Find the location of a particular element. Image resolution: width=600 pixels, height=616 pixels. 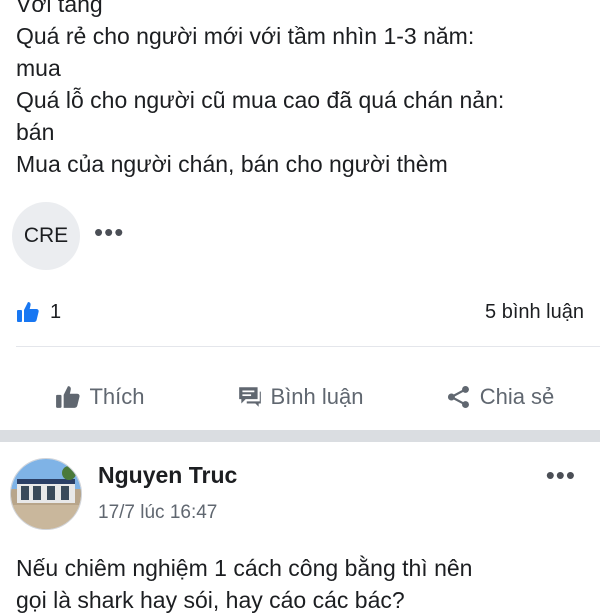

comment-button: Bình luận is located at coordinates (300, 397).